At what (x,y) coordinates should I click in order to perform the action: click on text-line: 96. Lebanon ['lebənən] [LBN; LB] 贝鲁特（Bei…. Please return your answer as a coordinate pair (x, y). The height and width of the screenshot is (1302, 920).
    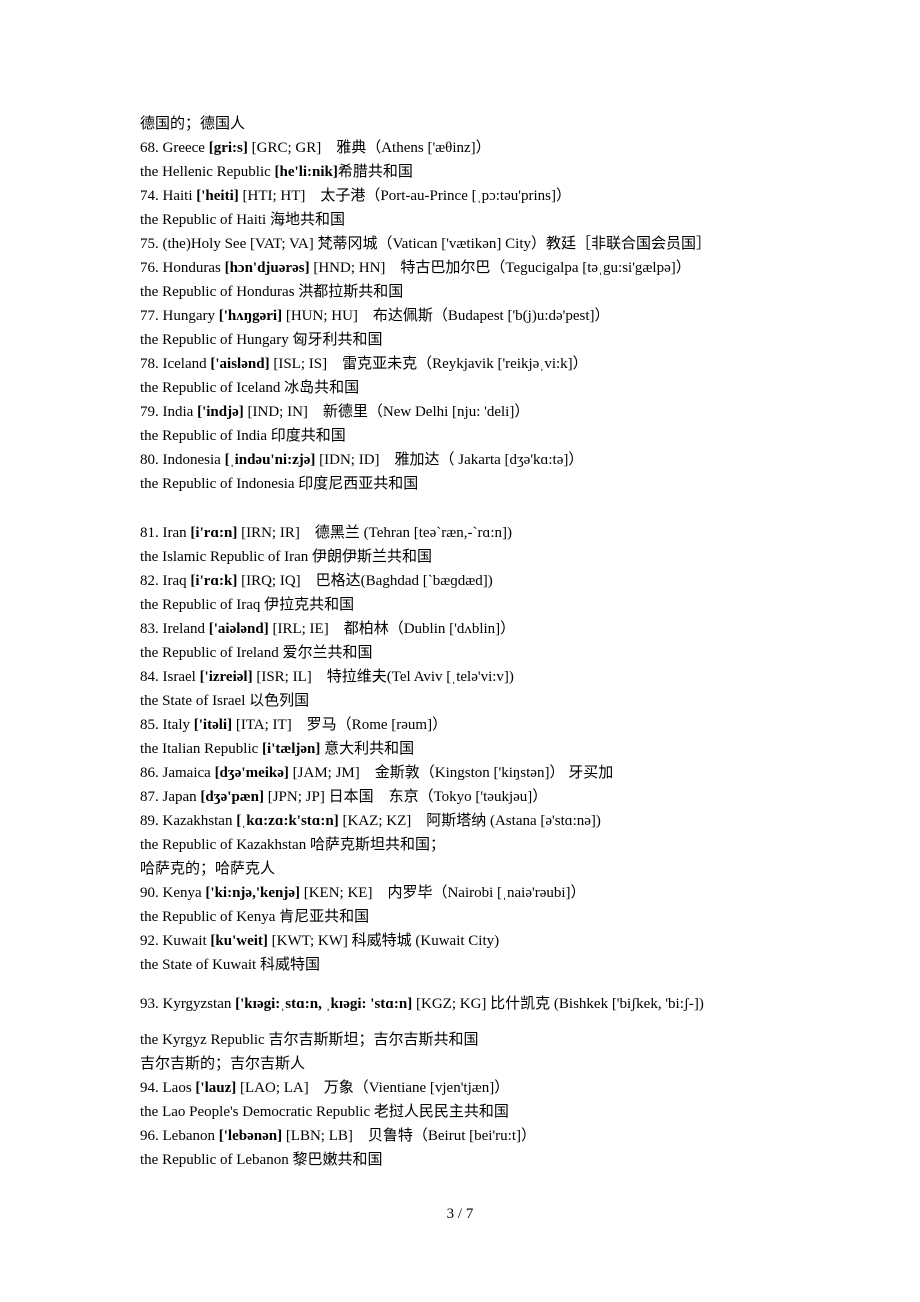
    Looking at the image, I should click on (338, 1136).